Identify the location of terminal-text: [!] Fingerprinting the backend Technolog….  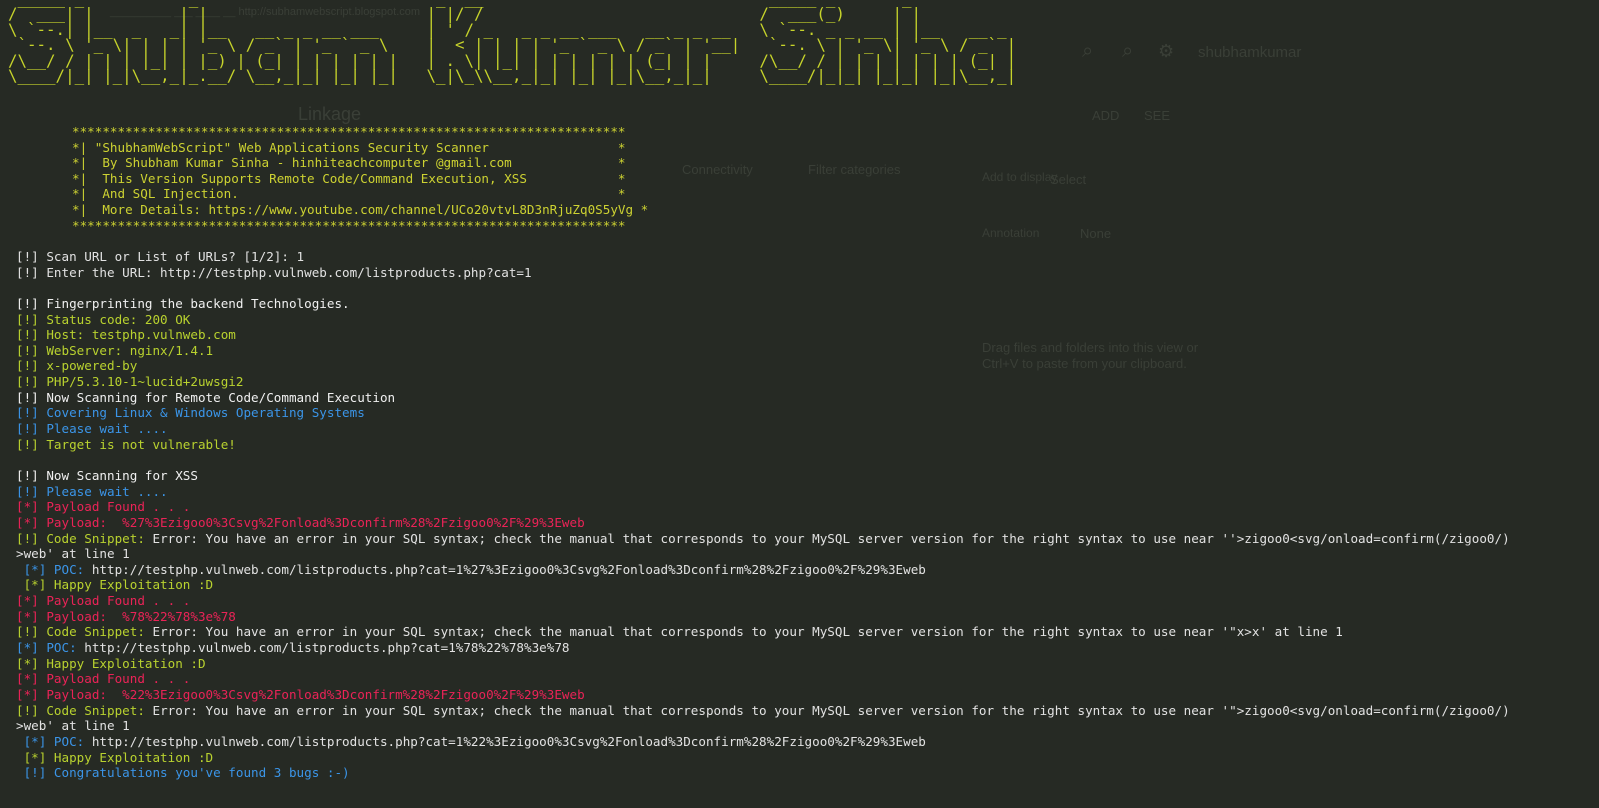
(183, 303).